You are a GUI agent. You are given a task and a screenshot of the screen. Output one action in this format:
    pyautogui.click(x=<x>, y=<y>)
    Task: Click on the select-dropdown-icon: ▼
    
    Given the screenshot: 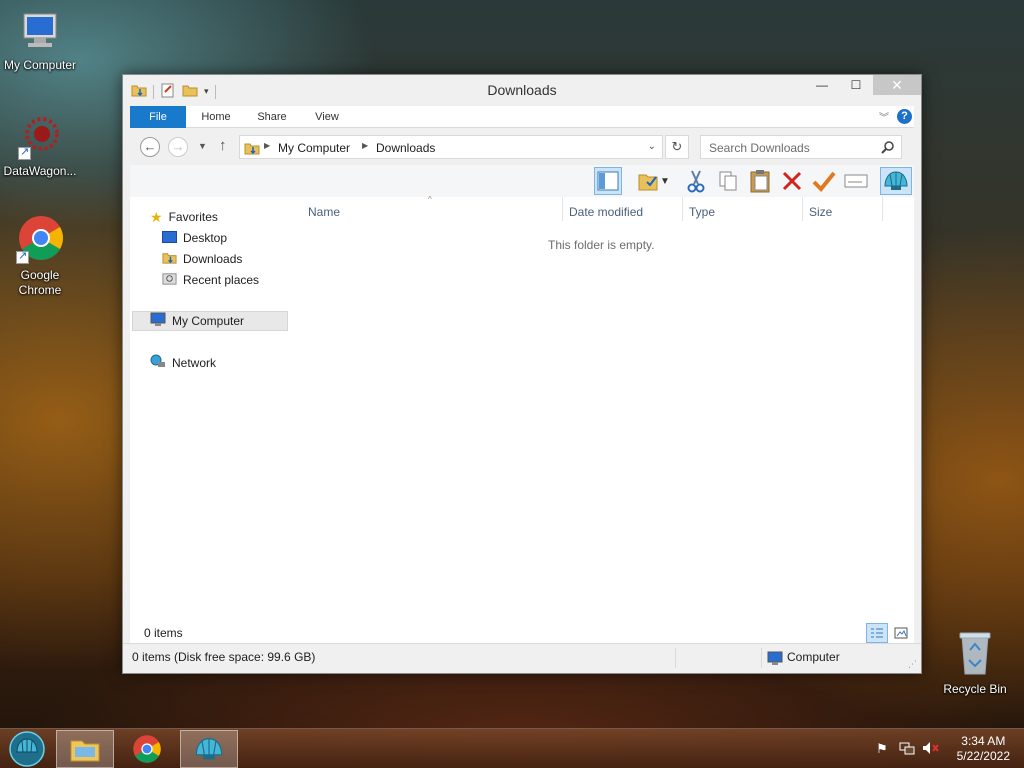 What is the action you would take?
    pyautogui.click(x=665, y=181)
    